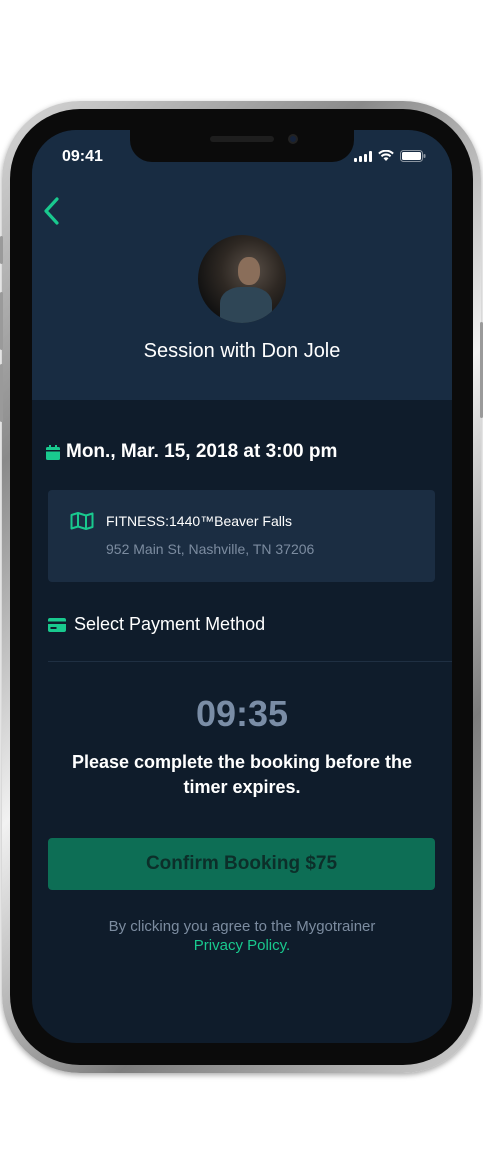  Describe the element at coordinates (57, 624) in the screenshot. I see `card-icon` at that location.